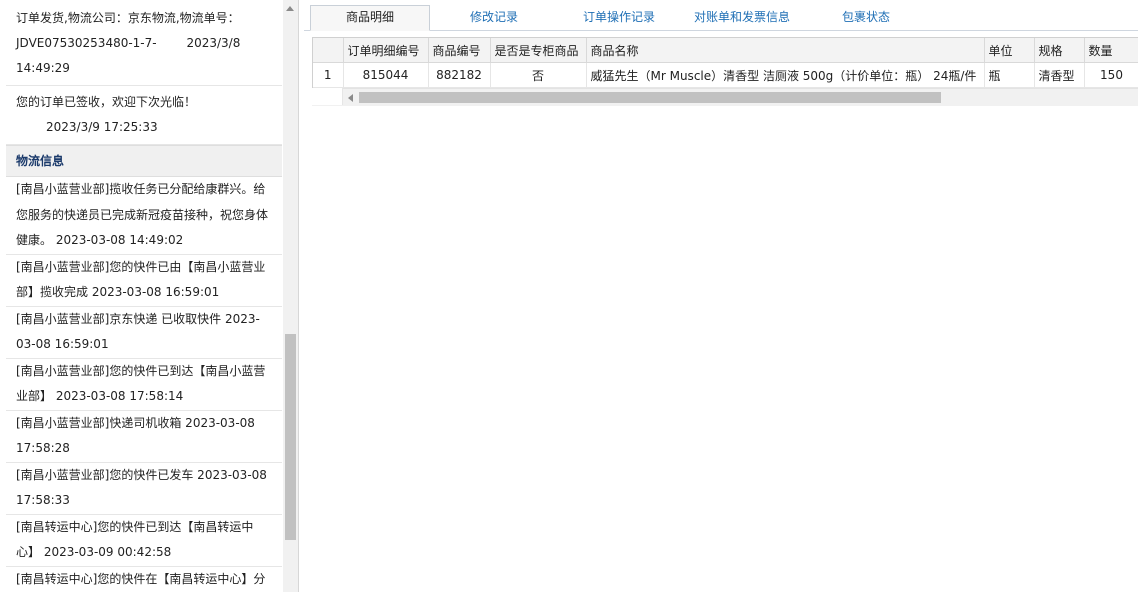 The height and width of the screenshot is (592, 1138). I want to click on column-header: 商品名称, so click(785, 50).